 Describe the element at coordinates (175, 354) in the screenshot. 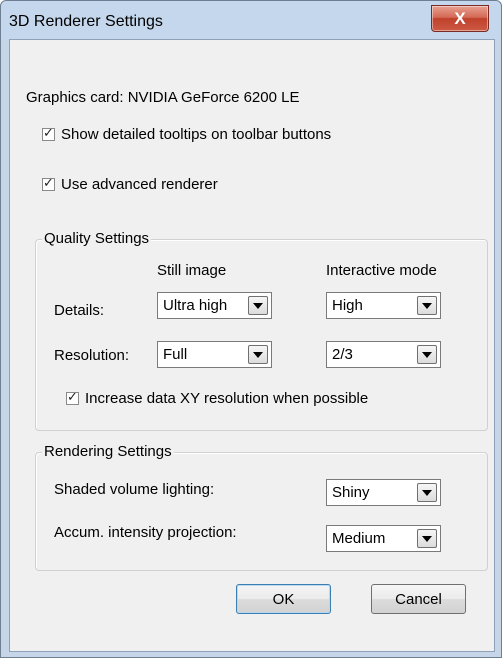

I see `resolution-still-value: Full` at that location.